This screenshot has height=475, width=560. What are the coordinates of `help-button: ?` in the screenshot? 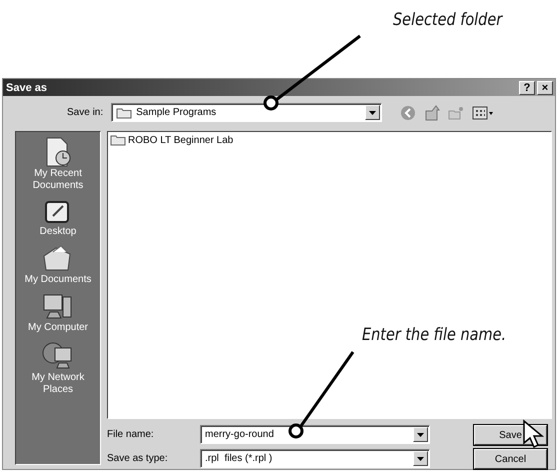 It's located at (527, 87).